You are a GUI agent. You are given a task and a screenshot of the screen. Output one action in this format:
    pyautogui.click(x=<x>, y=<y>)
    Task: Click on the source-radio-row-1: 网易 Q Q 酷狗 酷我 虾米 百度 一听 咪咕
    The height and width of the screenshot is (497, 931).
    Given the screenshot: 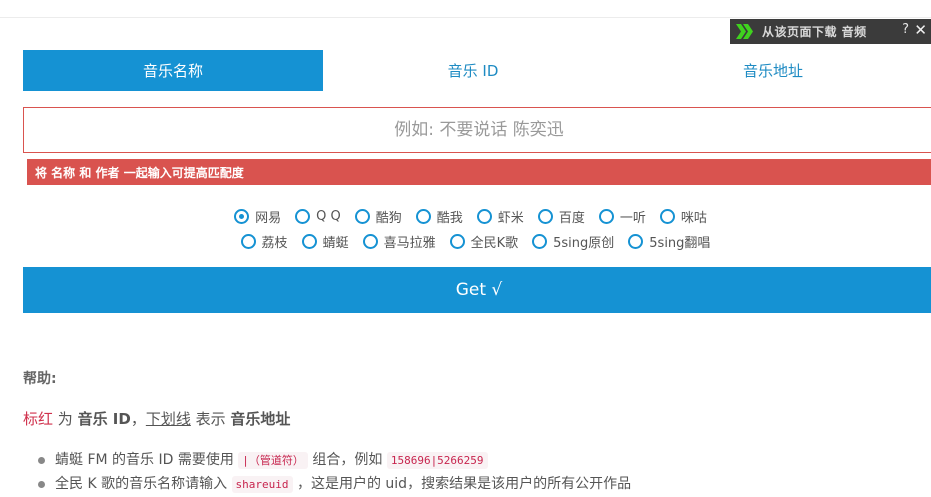 What is the action you would take?
    pyautogui.click(x=468, y=216)
    